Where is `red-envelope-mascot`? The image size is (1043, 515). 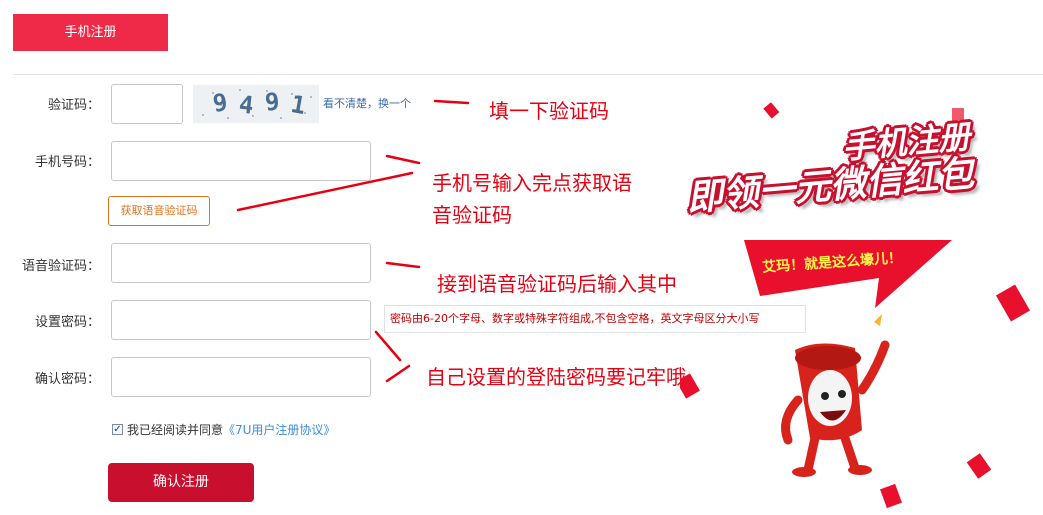
red-envelope-mascot is located at coordinates (835, 395).